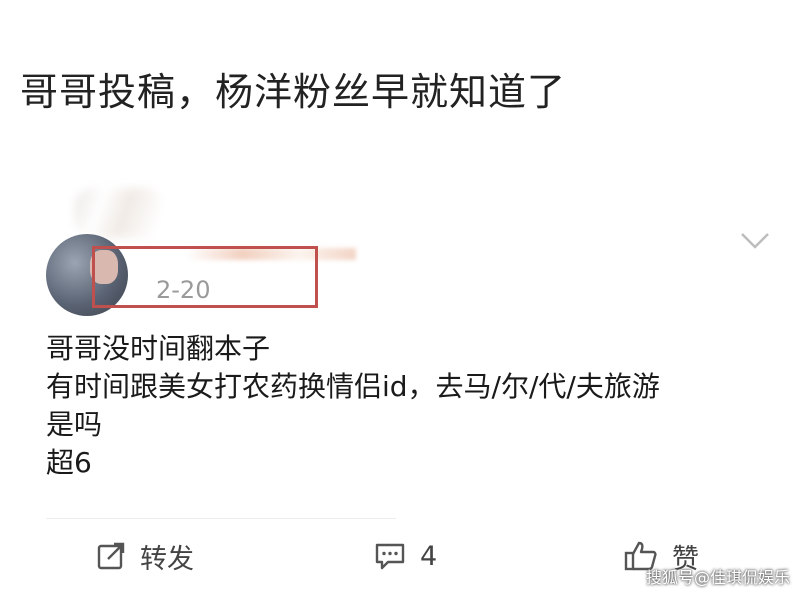 The height and width of the screenshot is (592, 811). Describe the element at coordinates (74, 424) in the screenshot. I see `post-line: 是吗` at that location.